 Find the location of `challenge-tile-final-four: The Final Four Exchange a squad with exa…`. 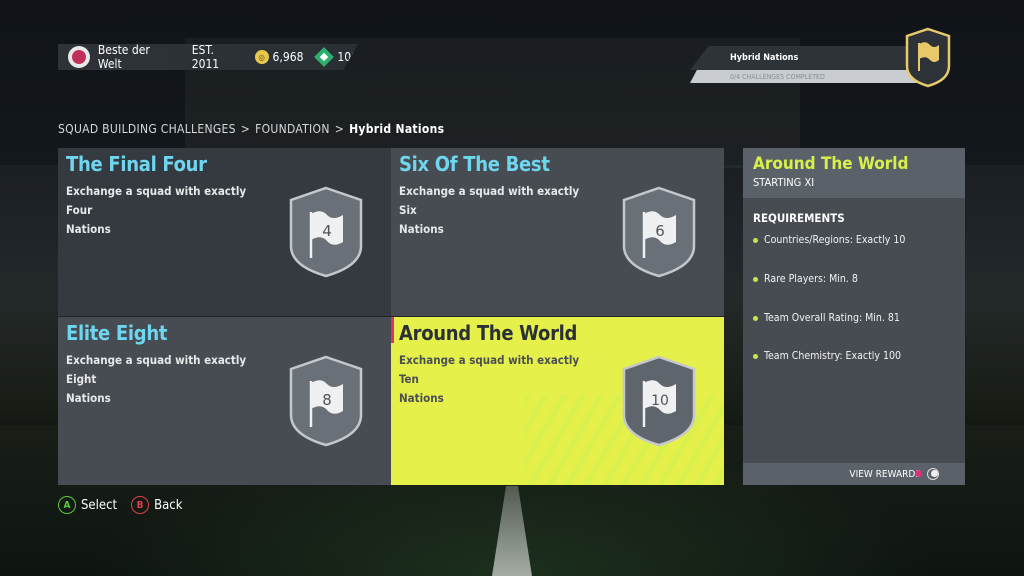

challenge-tile-final-four: The Final Four Exchange a squad with exa… is located at coordinates (224, 232).